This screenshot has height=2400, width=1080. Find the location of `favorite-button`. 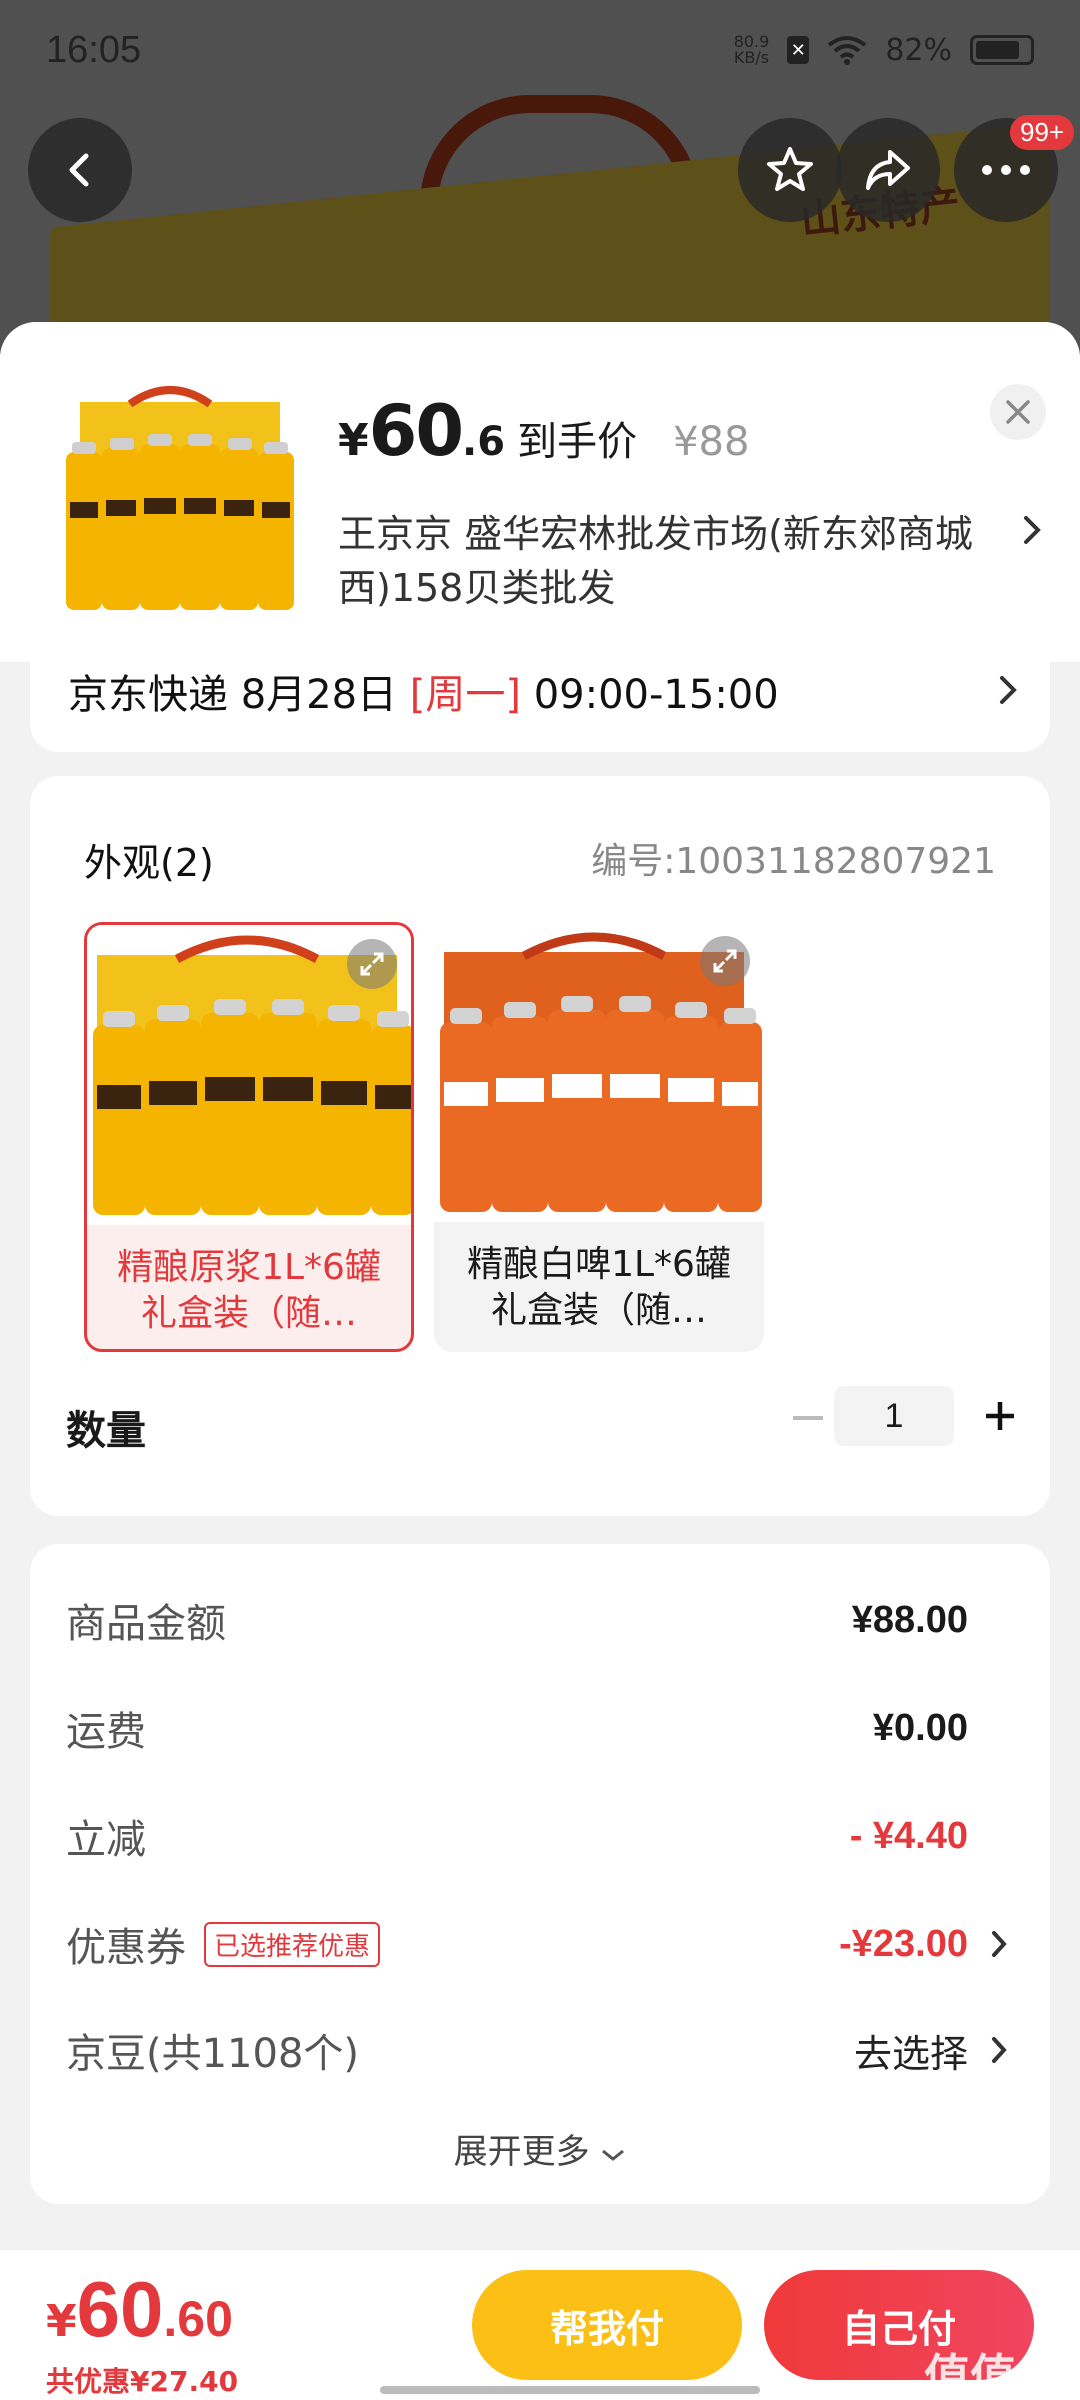

favorite-button is located at coordinates (790, 170).